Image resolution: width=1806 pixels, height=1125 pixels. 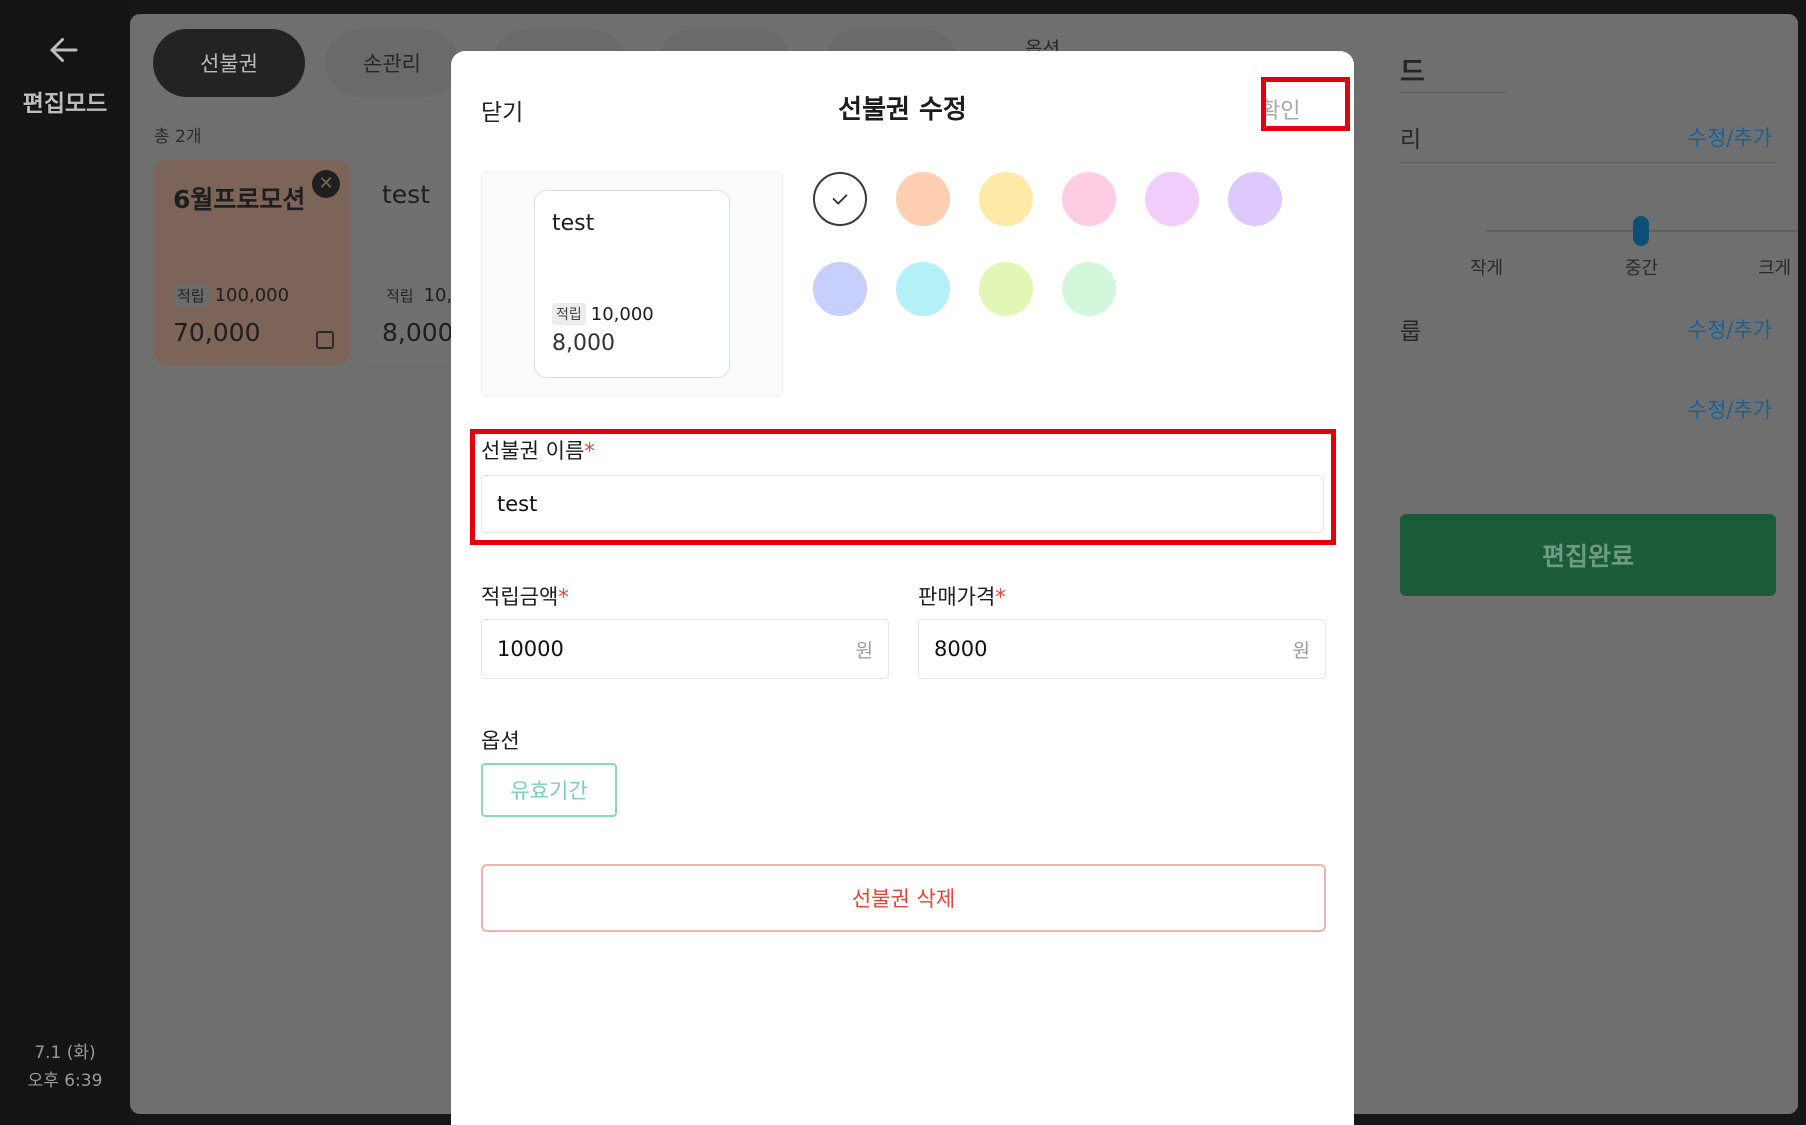 What do you see at coordinates (622, 314) in the screenshot?
I see `earn-amount: 10,000` at bounding box center [622, 314].